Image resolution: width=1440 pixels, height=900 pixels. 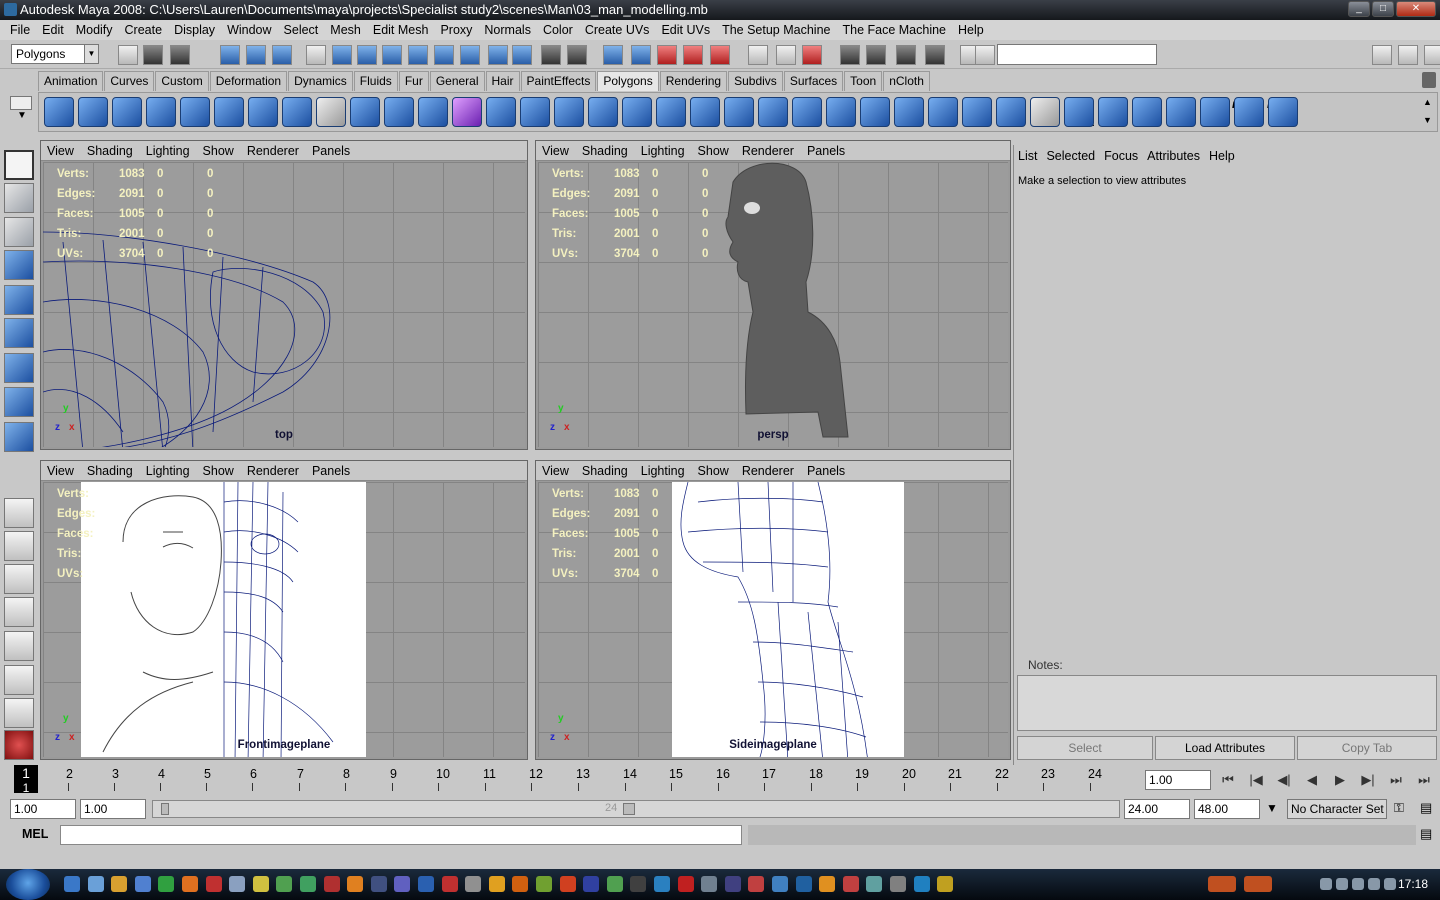 I want to click on playback-control-icon: ▶|, so click(x=1368, y=780).